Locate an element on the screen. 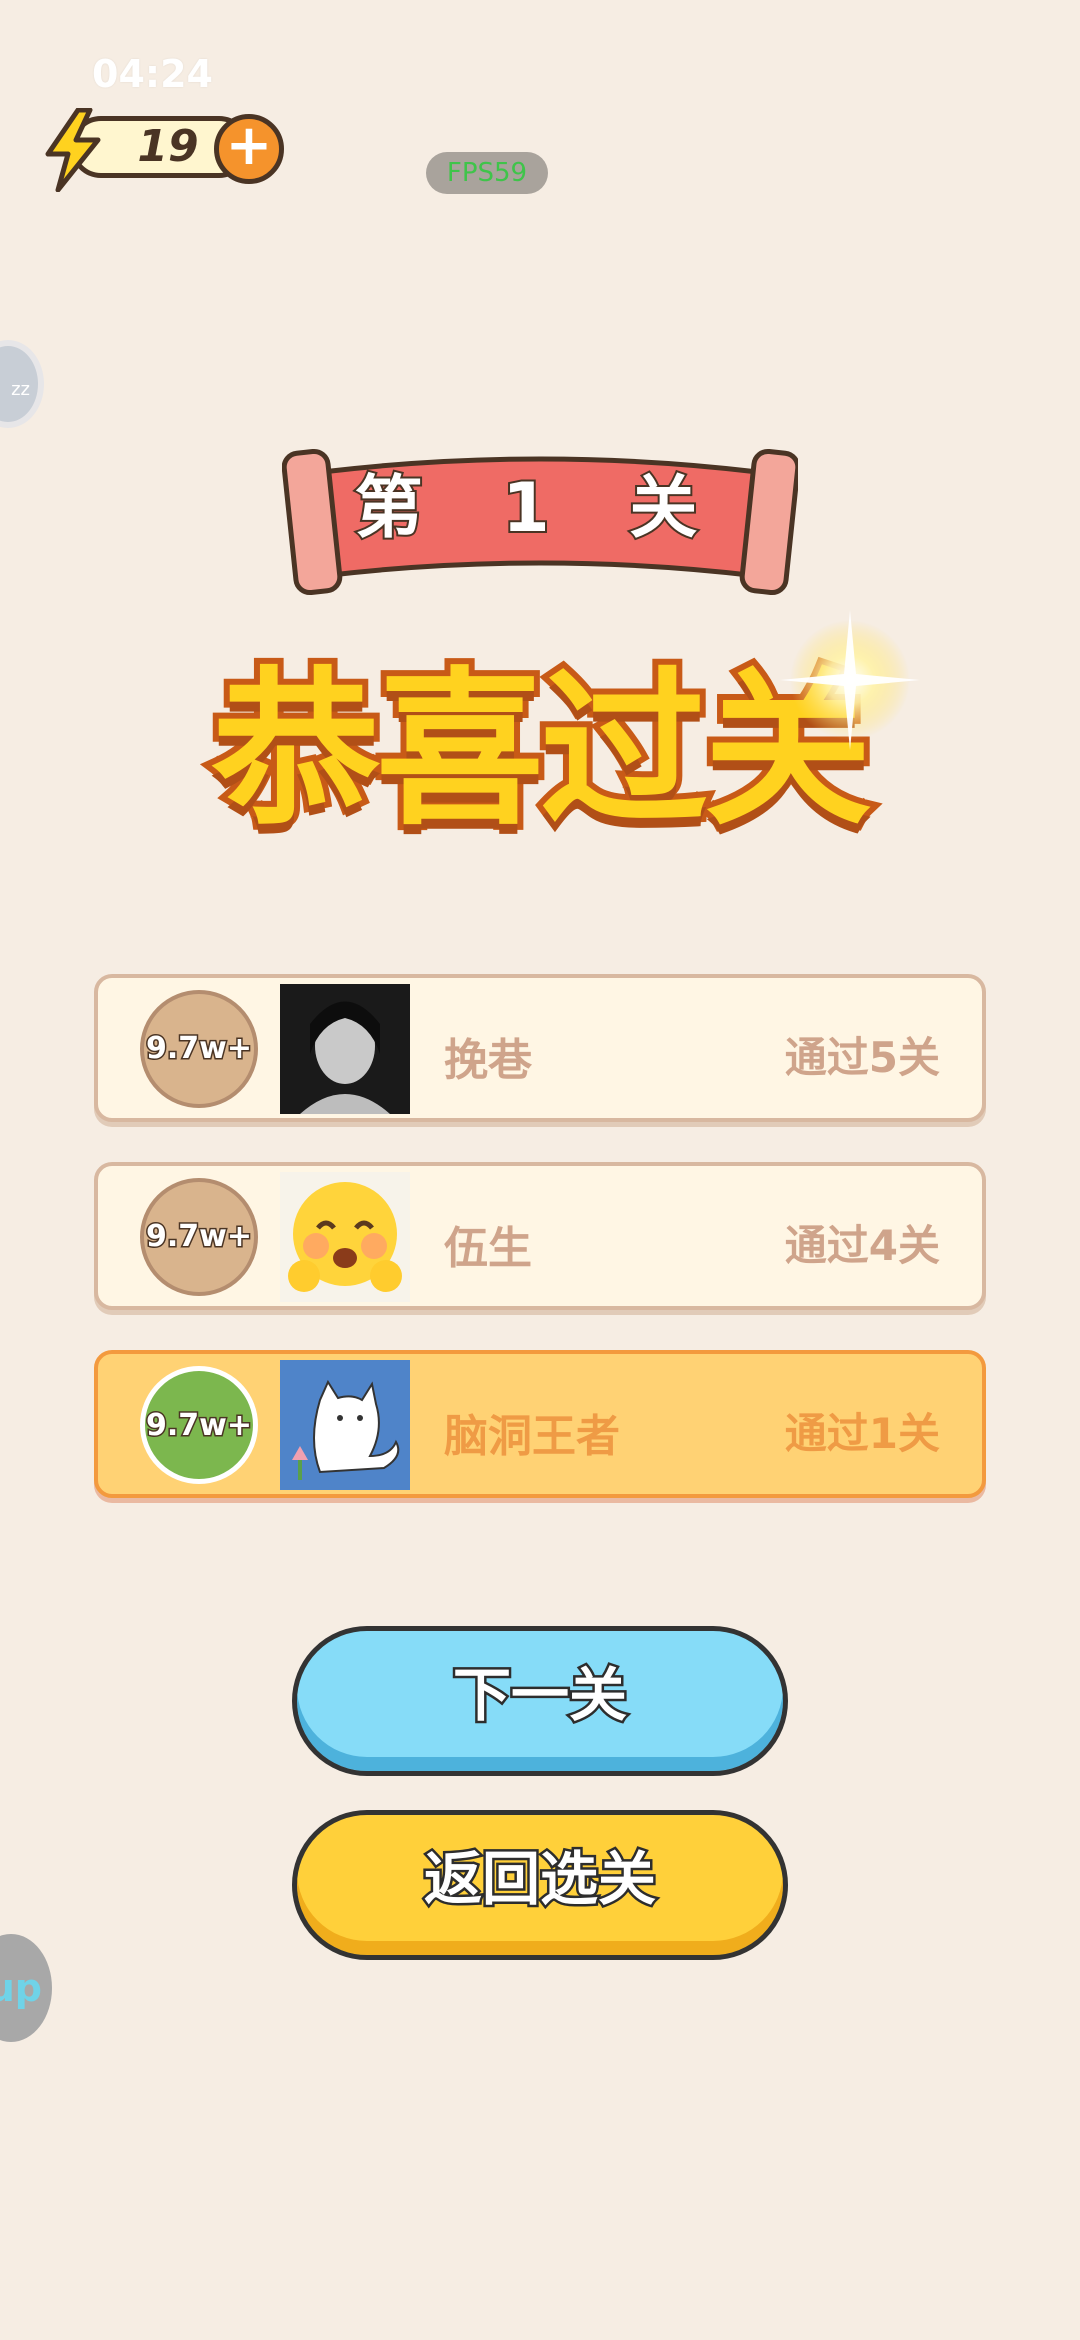 This screenshot has height=2340, width=1080. player-progress: 通过1关 is located at coordinates (862, 1433).